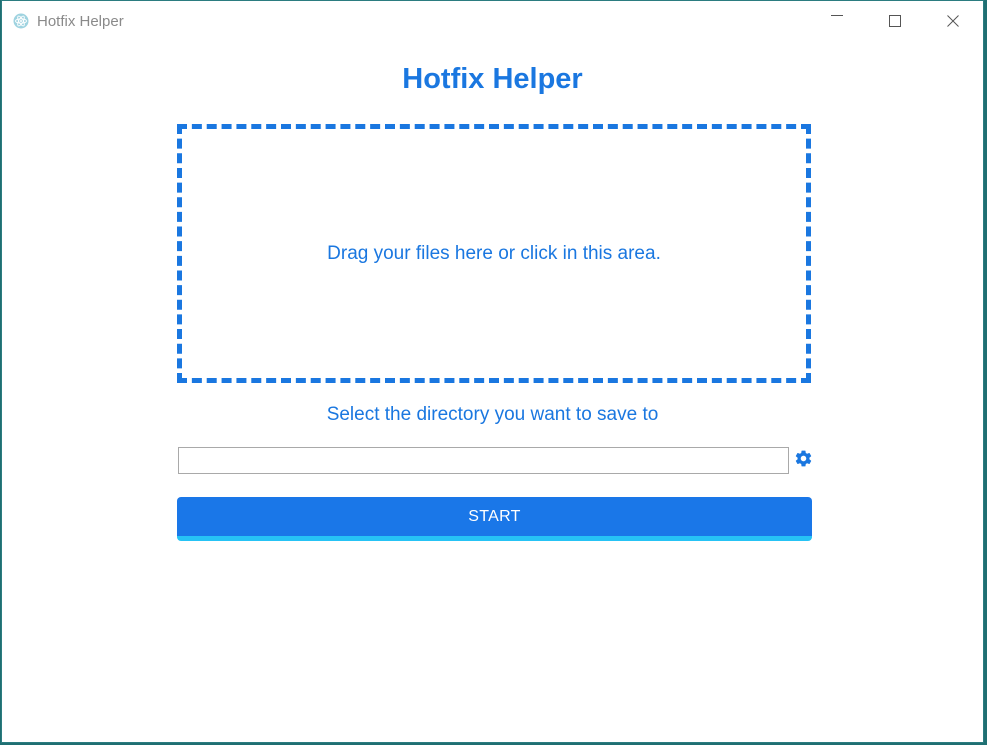 The width and height of the screenshot is (987, 745). What do you see at coordinates (492, 79) in the screenshot?
I see `page-title: Hotfix Helper` at bounding box center [492, 79].